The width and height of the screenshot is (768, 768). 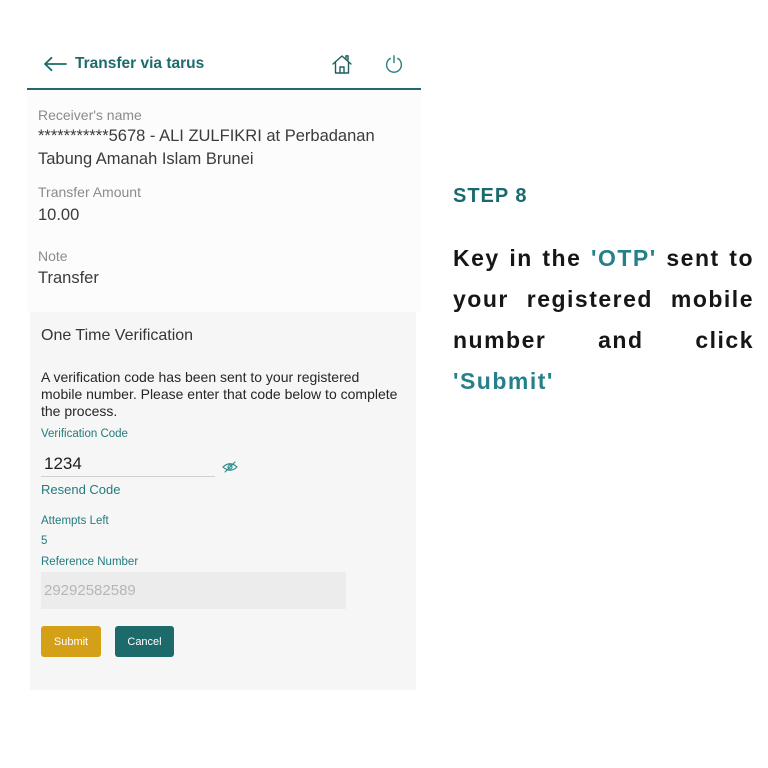 I want to click on verification-code-label: Verification Code, so click(x=84, y=434).